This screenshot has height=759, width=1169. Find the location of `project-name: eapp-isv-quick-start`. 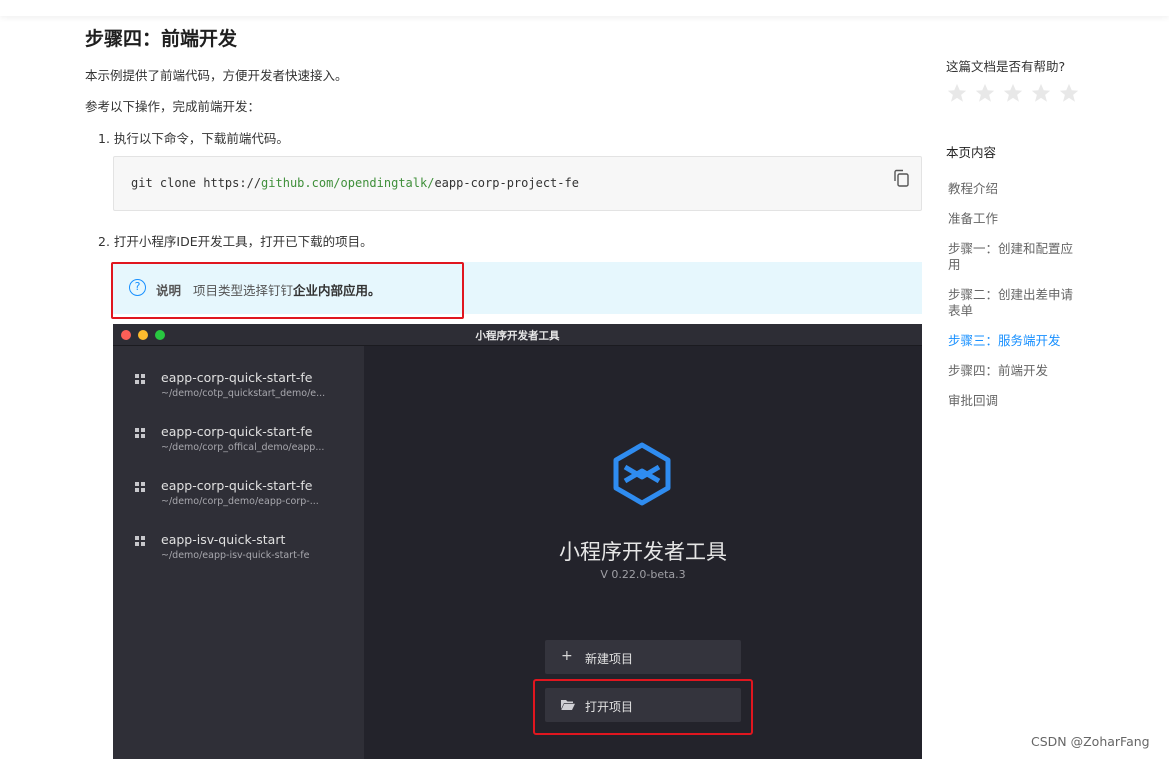

project-name: eapp-isv-quick-start is located at coordinates (223, 539).